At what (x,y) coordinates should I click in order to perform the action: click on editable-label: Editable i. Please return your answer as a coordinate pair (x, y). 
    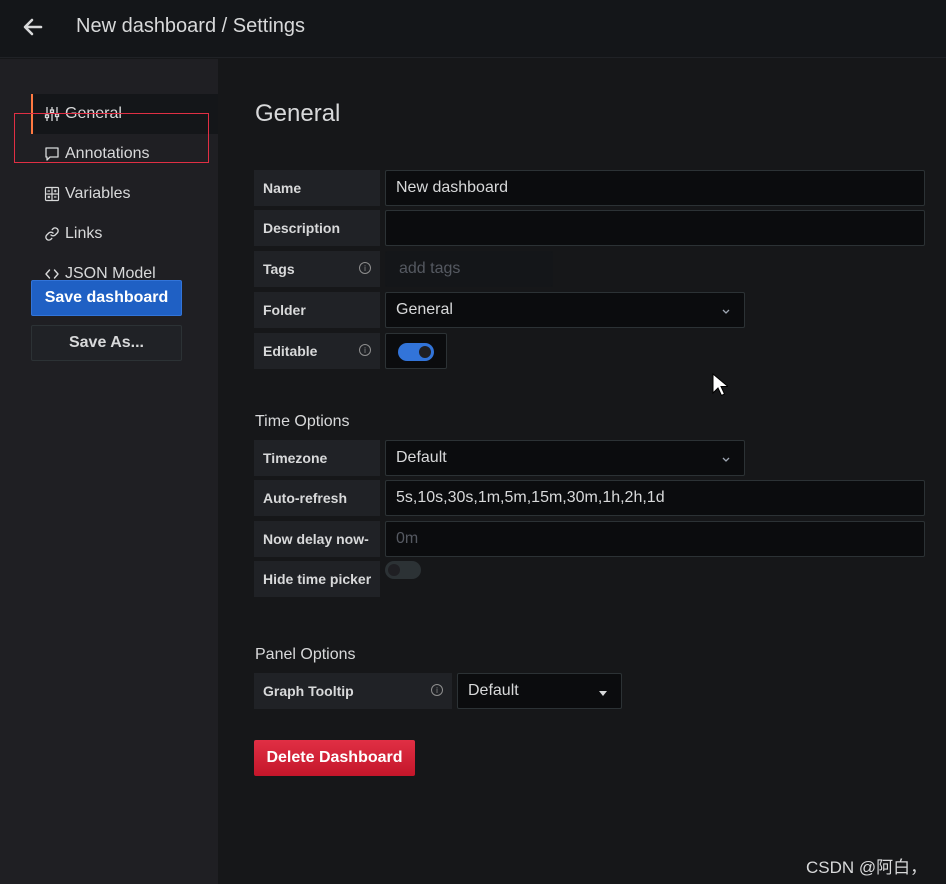
    Looking at the image, I should click on (317, 351).